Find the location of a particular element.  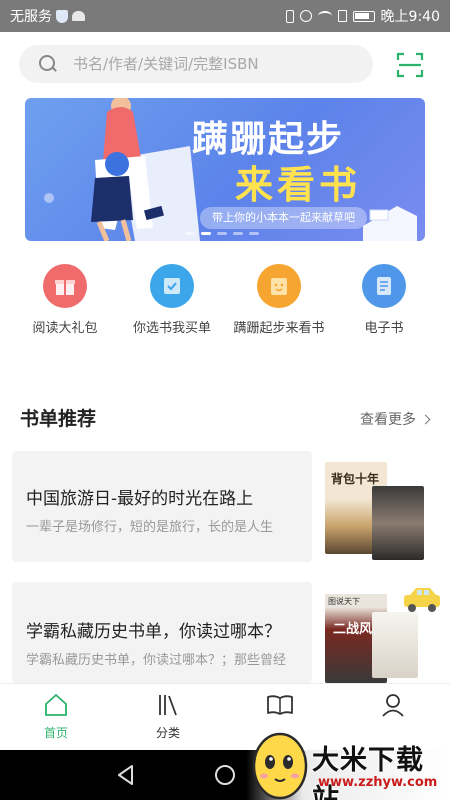

back-icon is located at coordinates (126, 775).